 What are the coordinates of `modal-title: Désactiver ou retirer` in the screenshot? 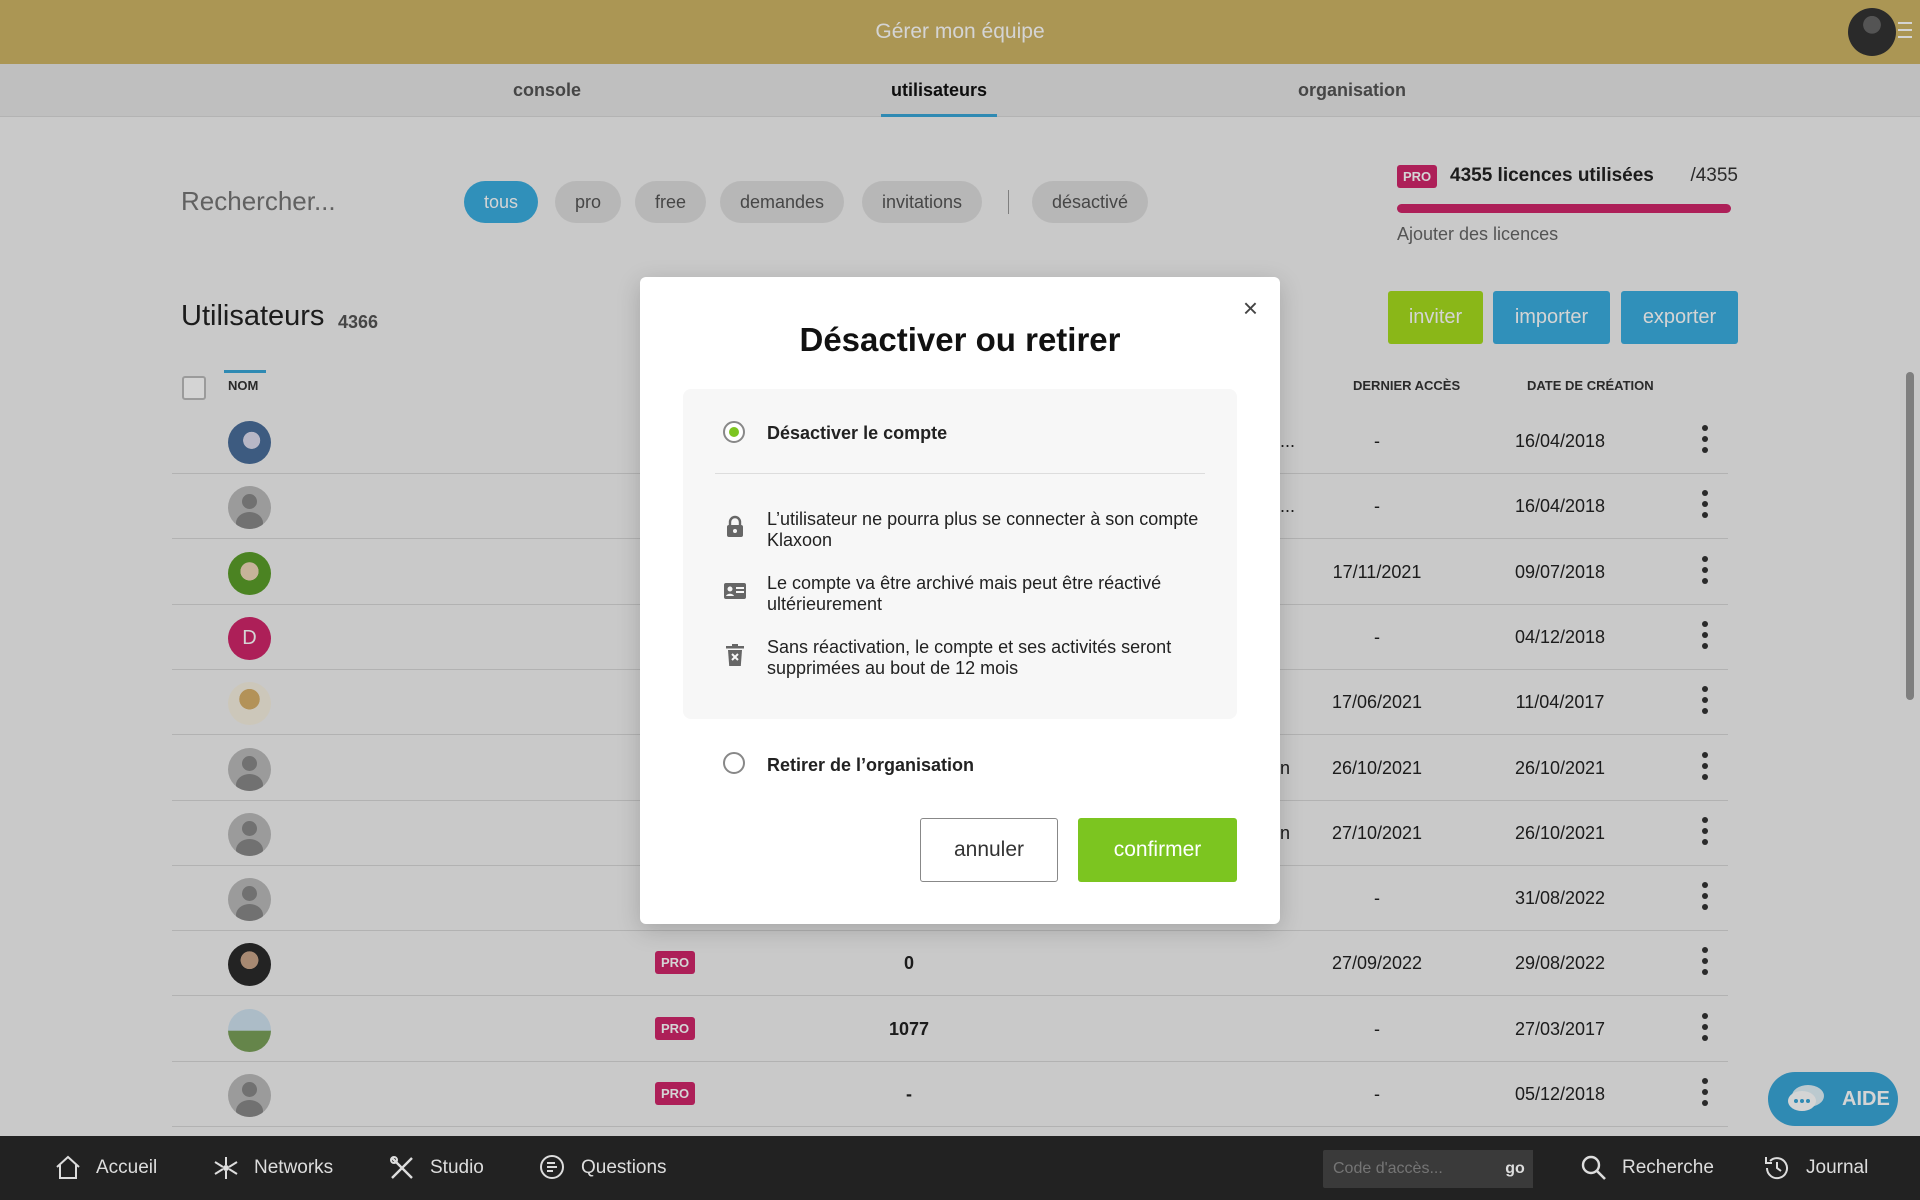 It's located at (960, 339).